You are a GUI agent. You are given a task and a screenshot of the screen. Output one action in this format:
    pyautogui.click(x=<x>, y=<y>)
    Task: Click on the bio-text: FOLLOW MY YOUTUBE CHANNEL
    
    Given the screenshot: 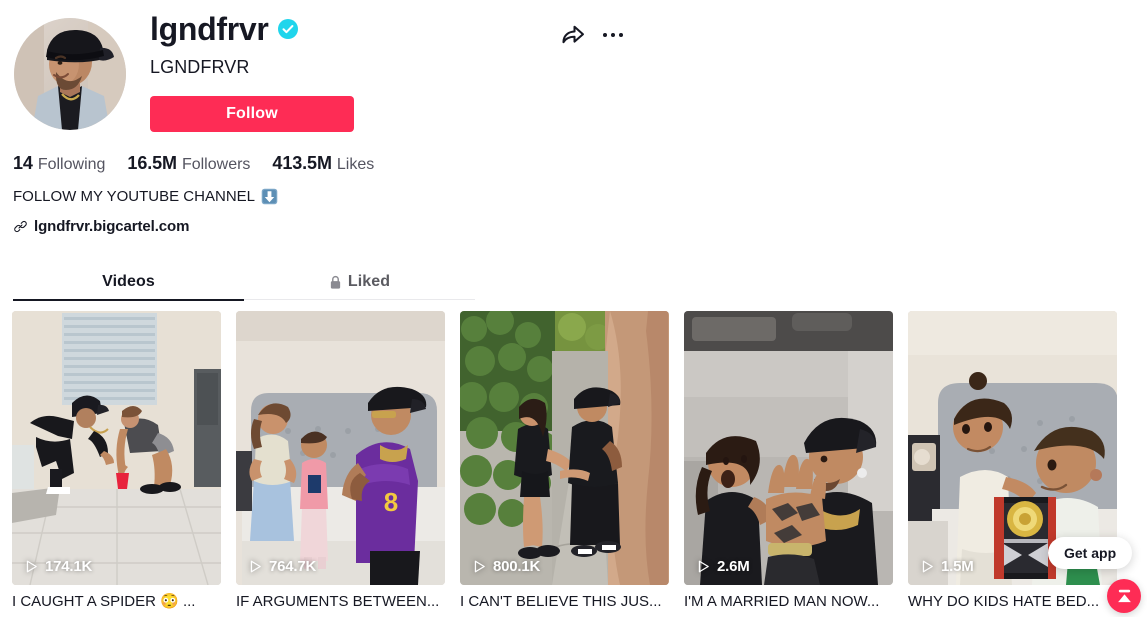 What is the action you would take?
    pyautogui.click(x=134, y=196)
    